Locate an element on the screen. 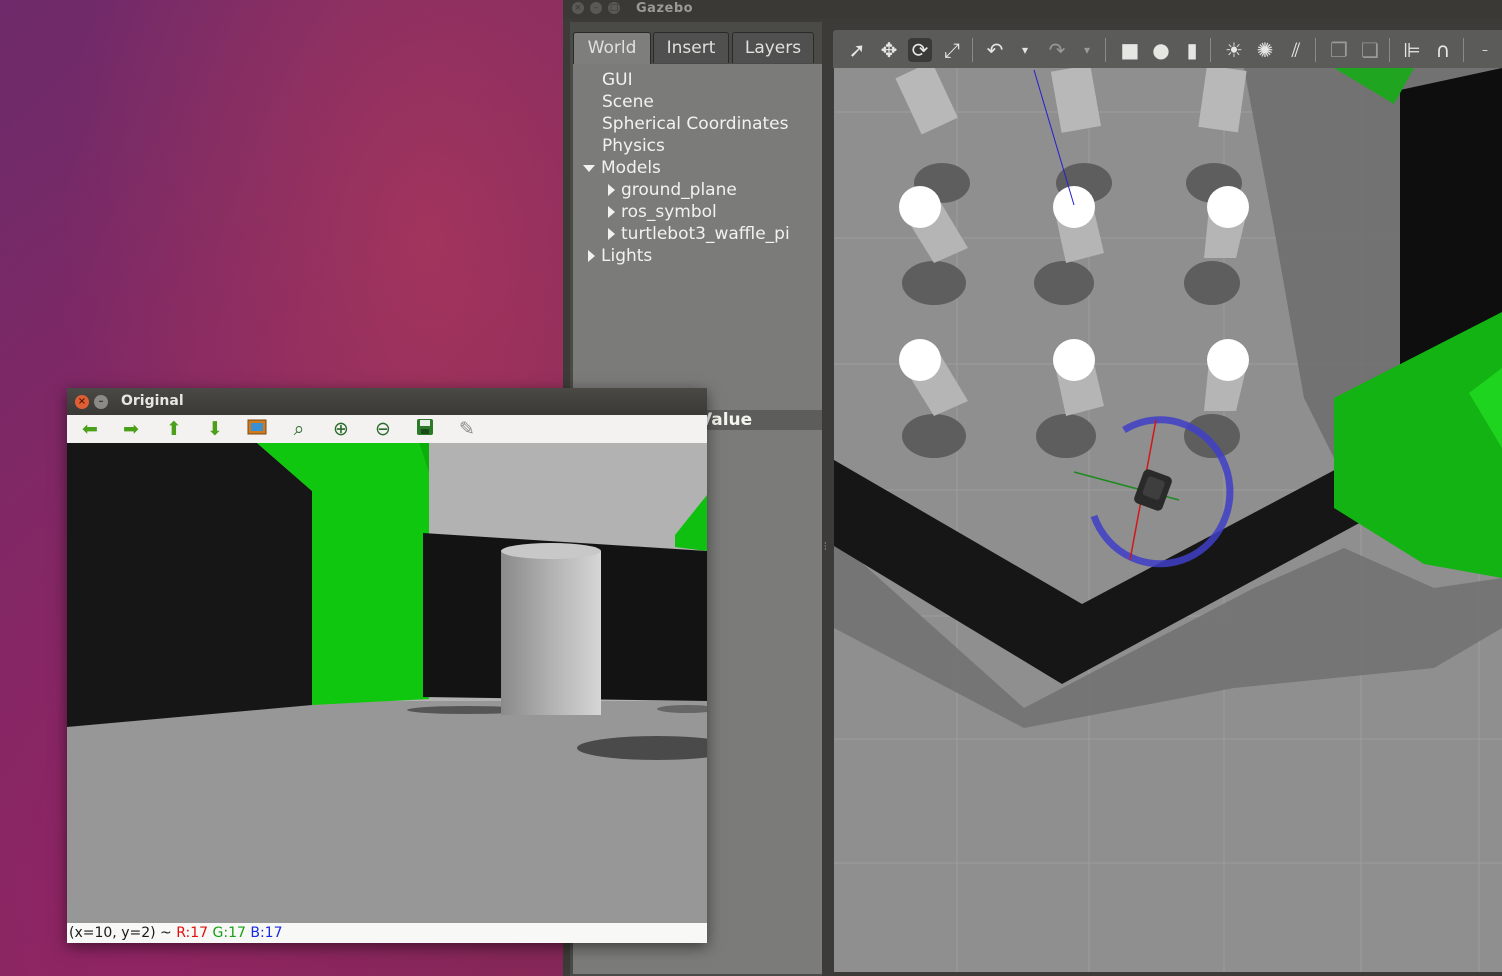  undo-icon: ↶ is located at coordinates (995, 50).